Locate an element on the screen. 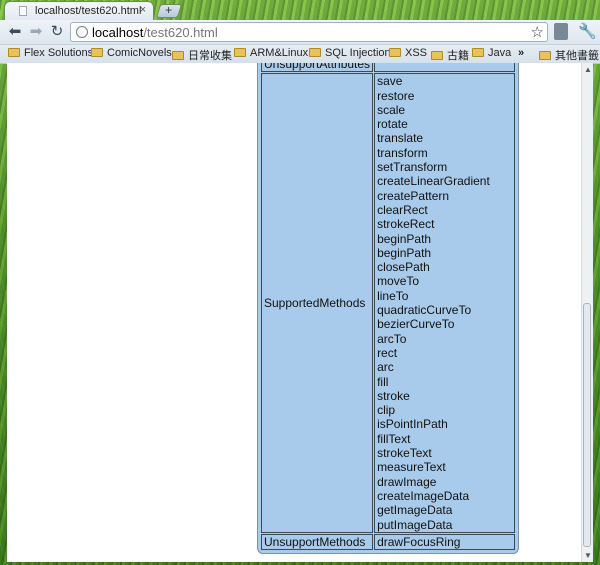 Image resolution: width=600 pixels, height=565 pixels. method-item: rotate is located at coordinates (392, 124).